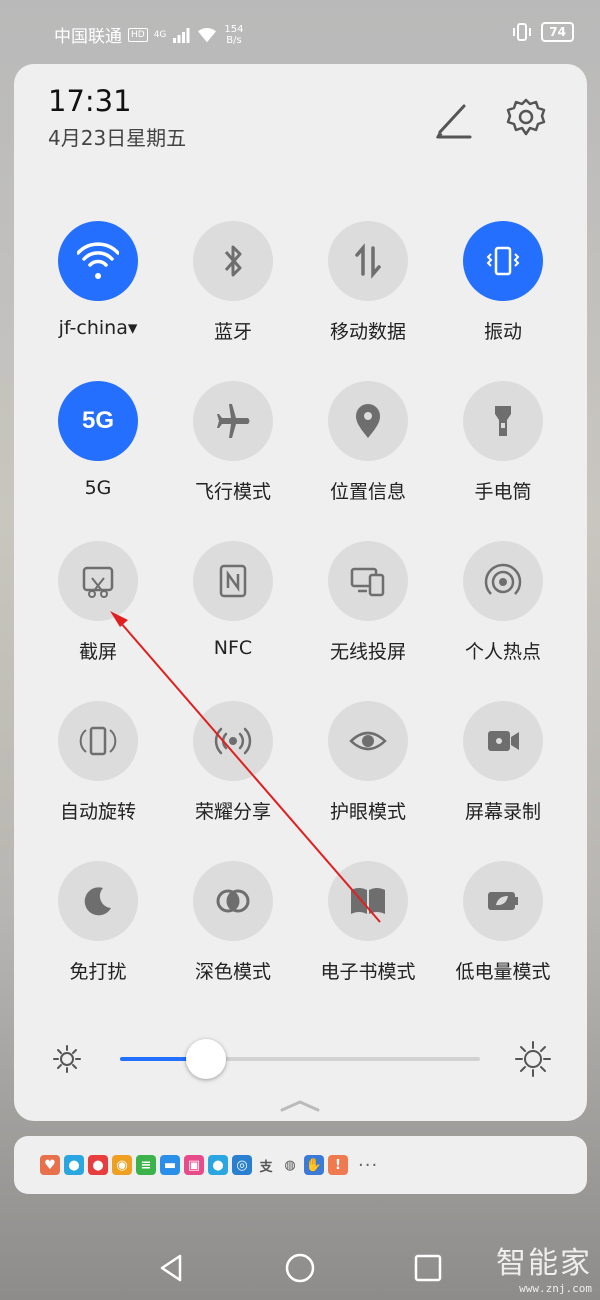 The height and width of the screenshot is (1300, 600). Describe the element at coordinates (98, 972) in the screenshot. I see `tile-label: 免打扰` at that location.